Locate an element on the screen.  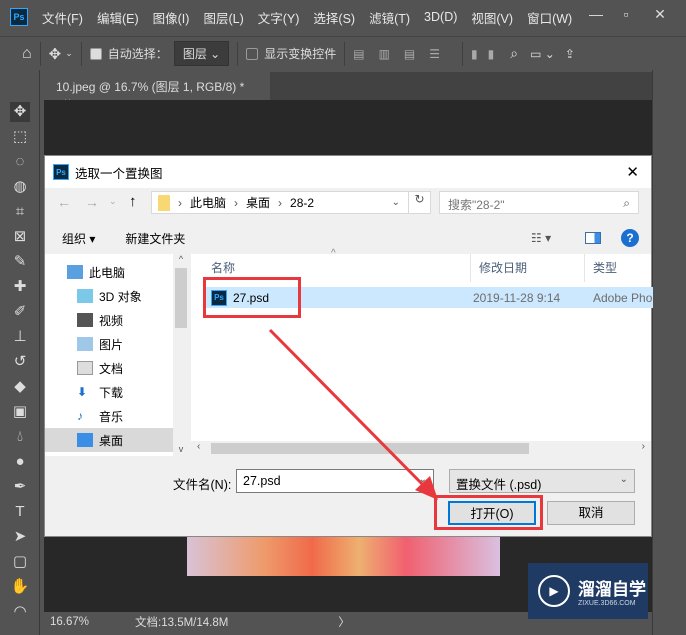
watermark-name: 溜溜自学 is located at coordinates (612, 589).